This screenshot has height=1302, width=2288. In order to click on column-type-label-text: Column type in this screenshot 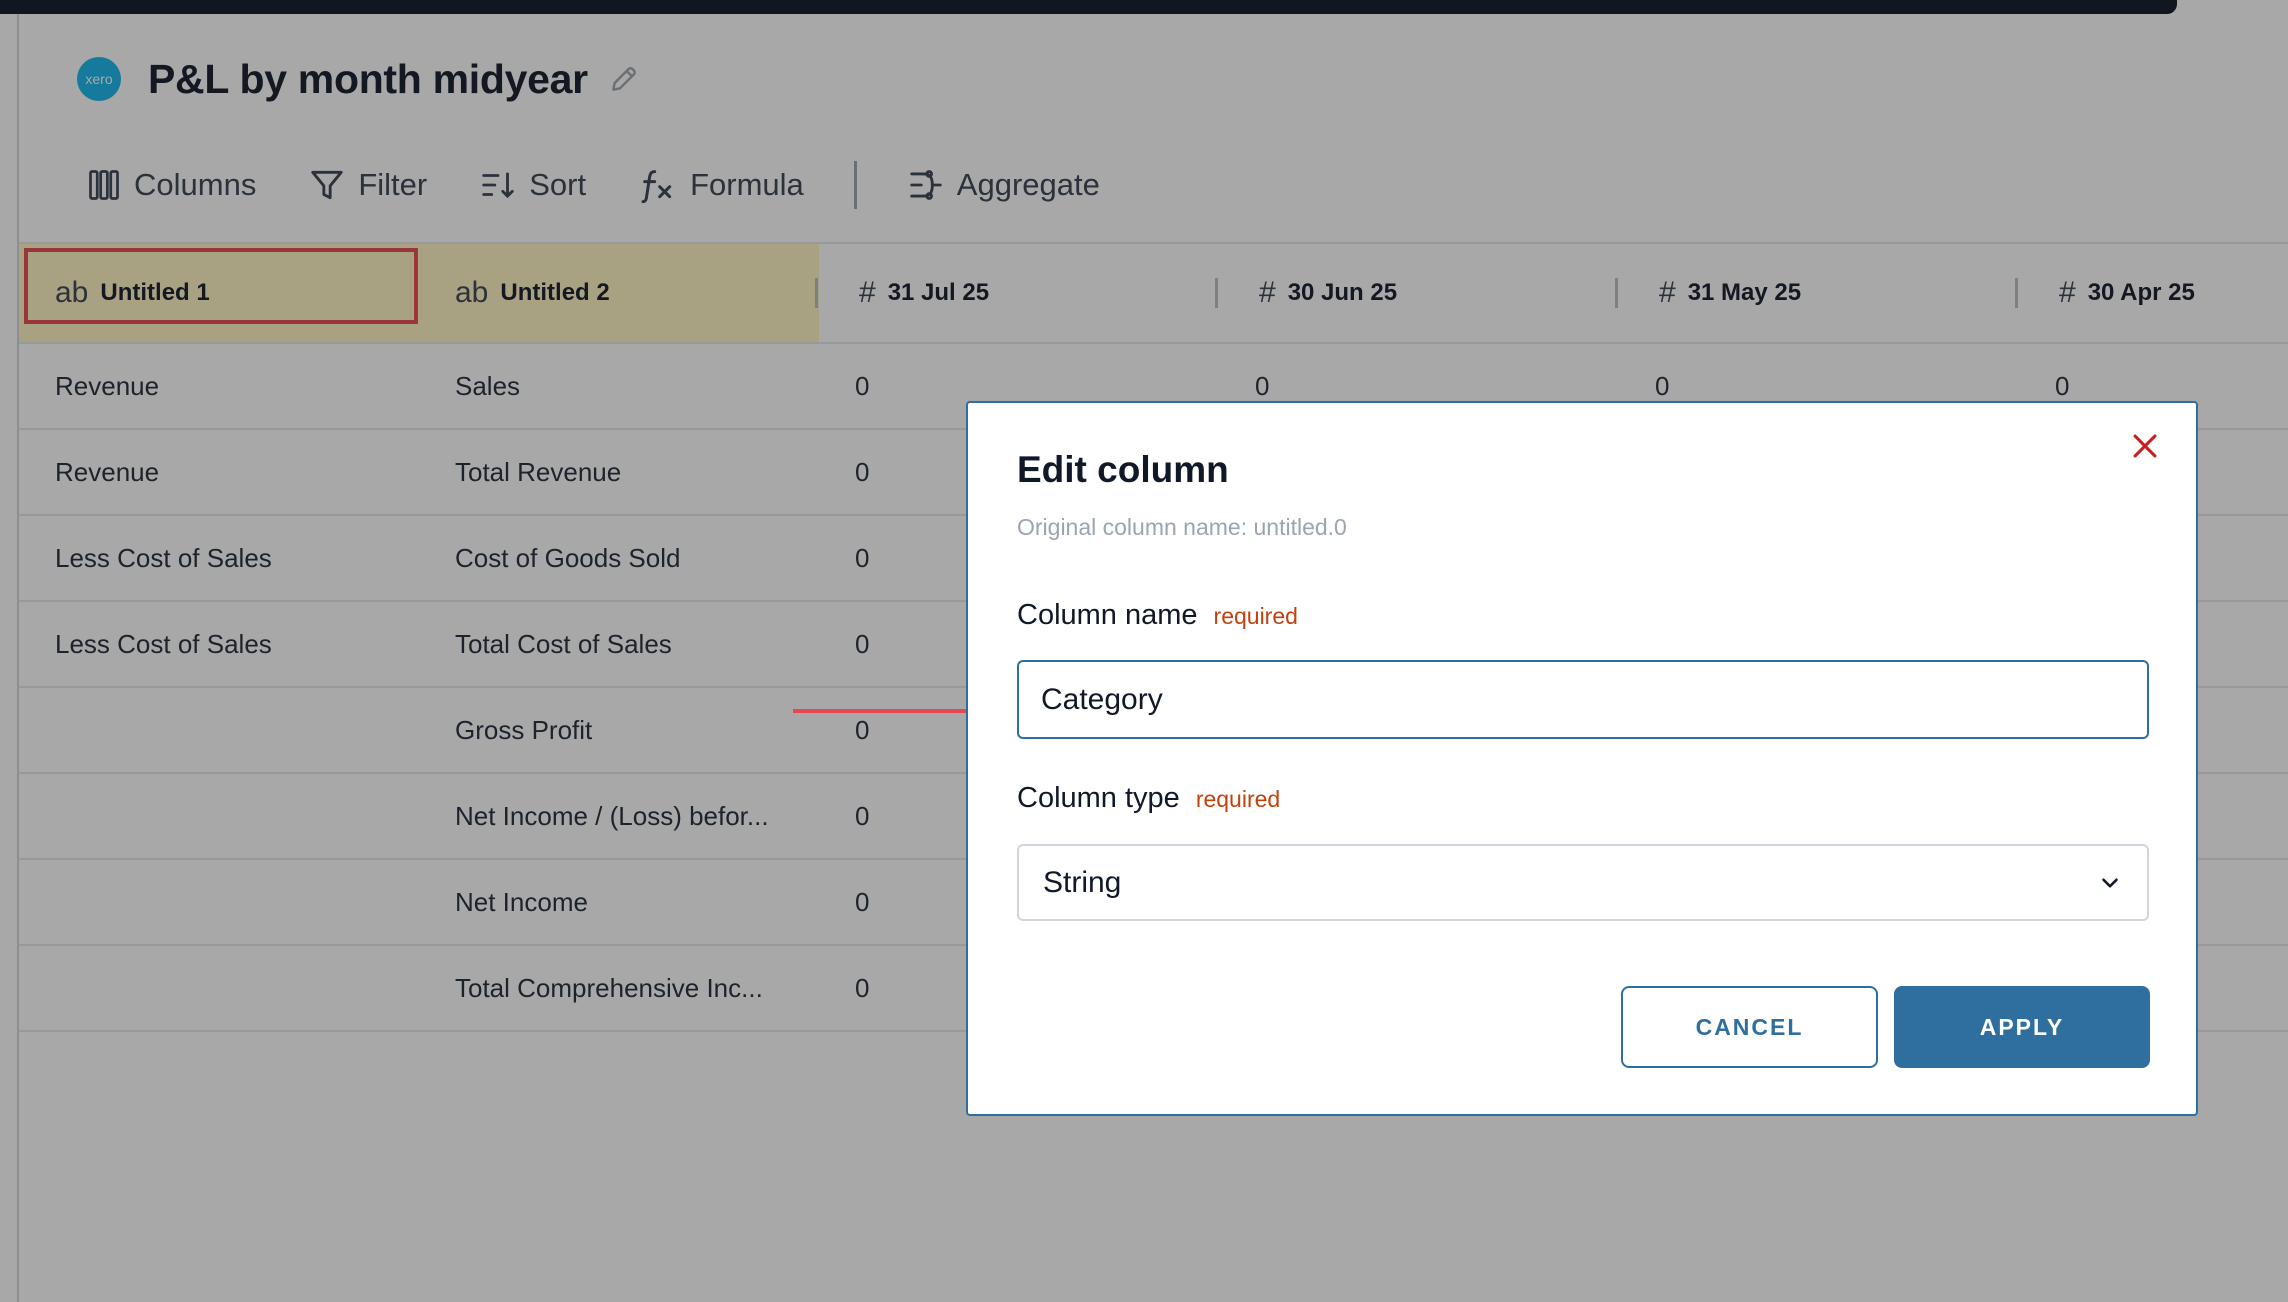, I will do `click(1098, 798)`.